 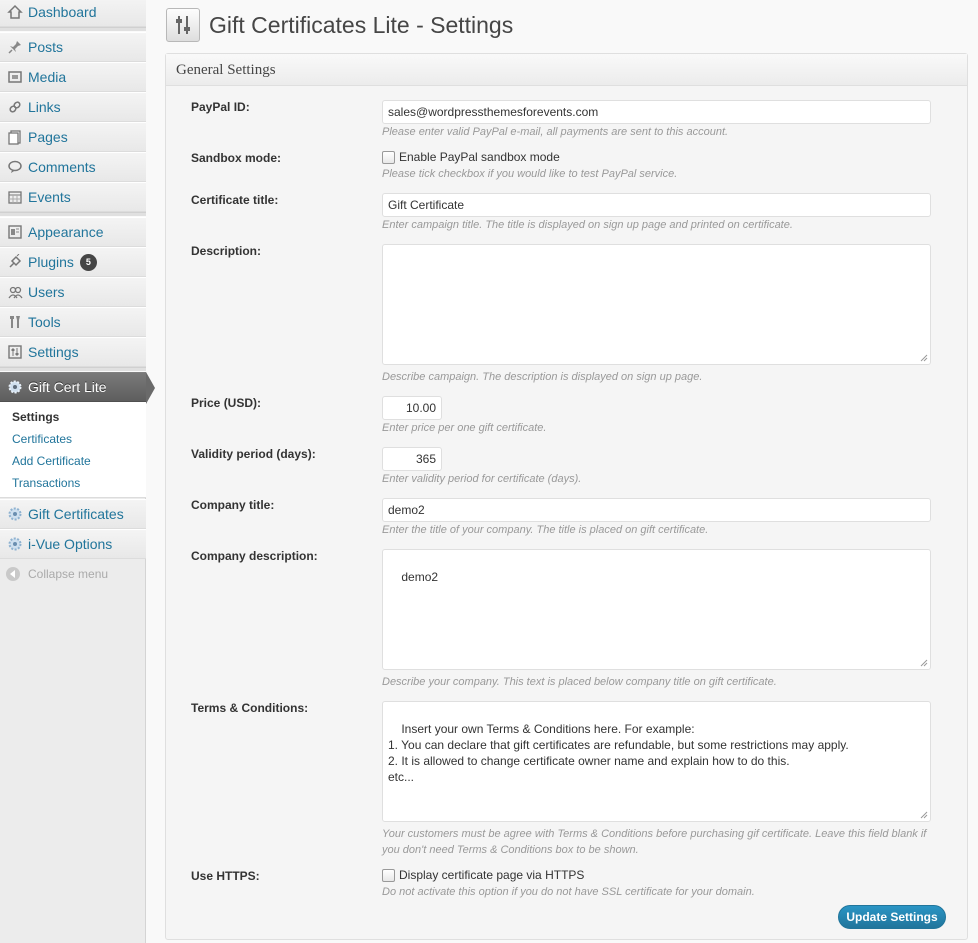 I want to click on plugin-update-count-badge: 5, so click(x=88, y=262).